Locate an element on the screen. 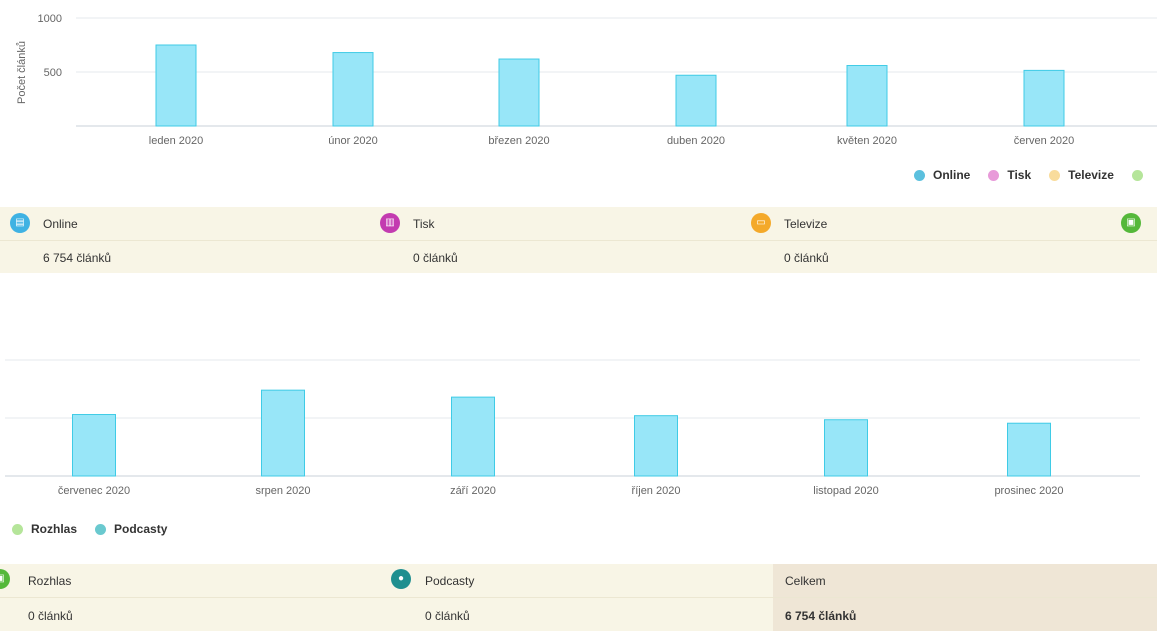 The width and height of the screenshot is (1157, 631). summary-label-podcasty: Podcasty is located at coordinates (450, 581).